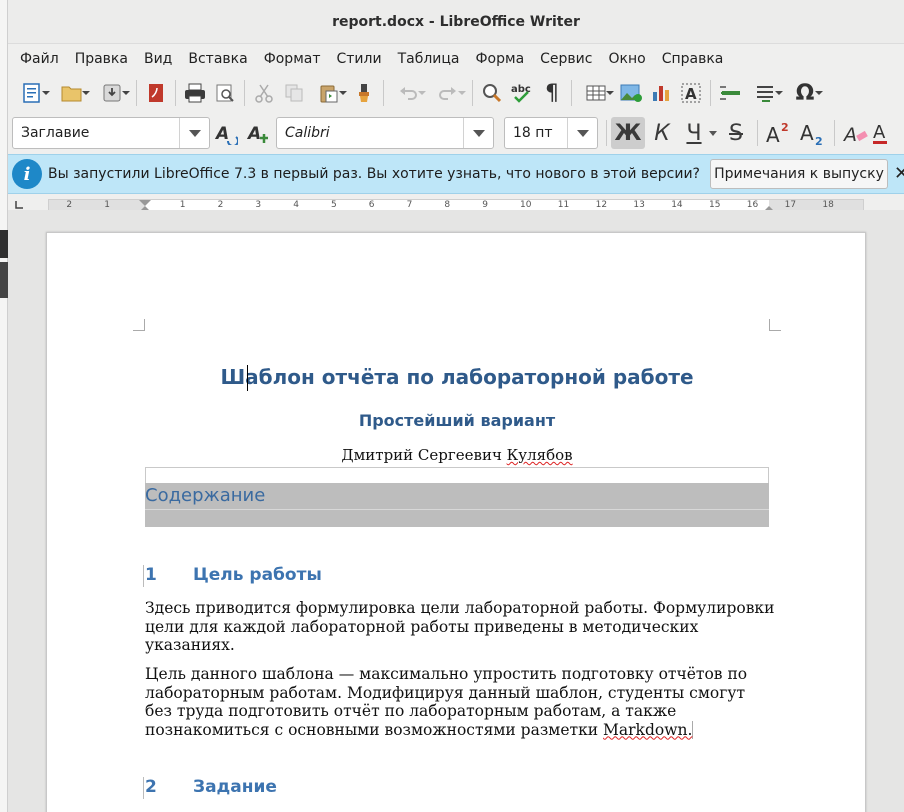  I want to click on release-notes-button: Примечания к выпуску, so click(799, 174).